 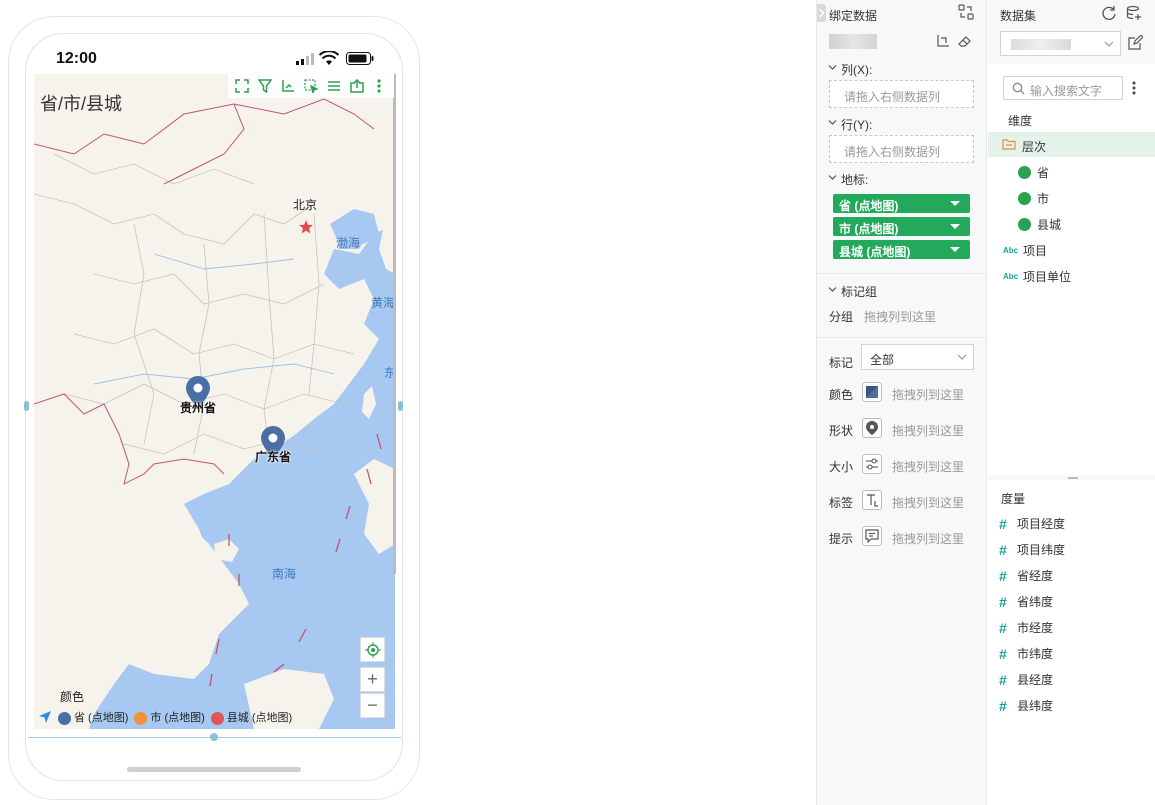 I want to click on dimension-section: 输入搜索文字 维度 层次 省 市 县城 Abc 项目 Abc 项目单位, so click(x=1071, y=269).